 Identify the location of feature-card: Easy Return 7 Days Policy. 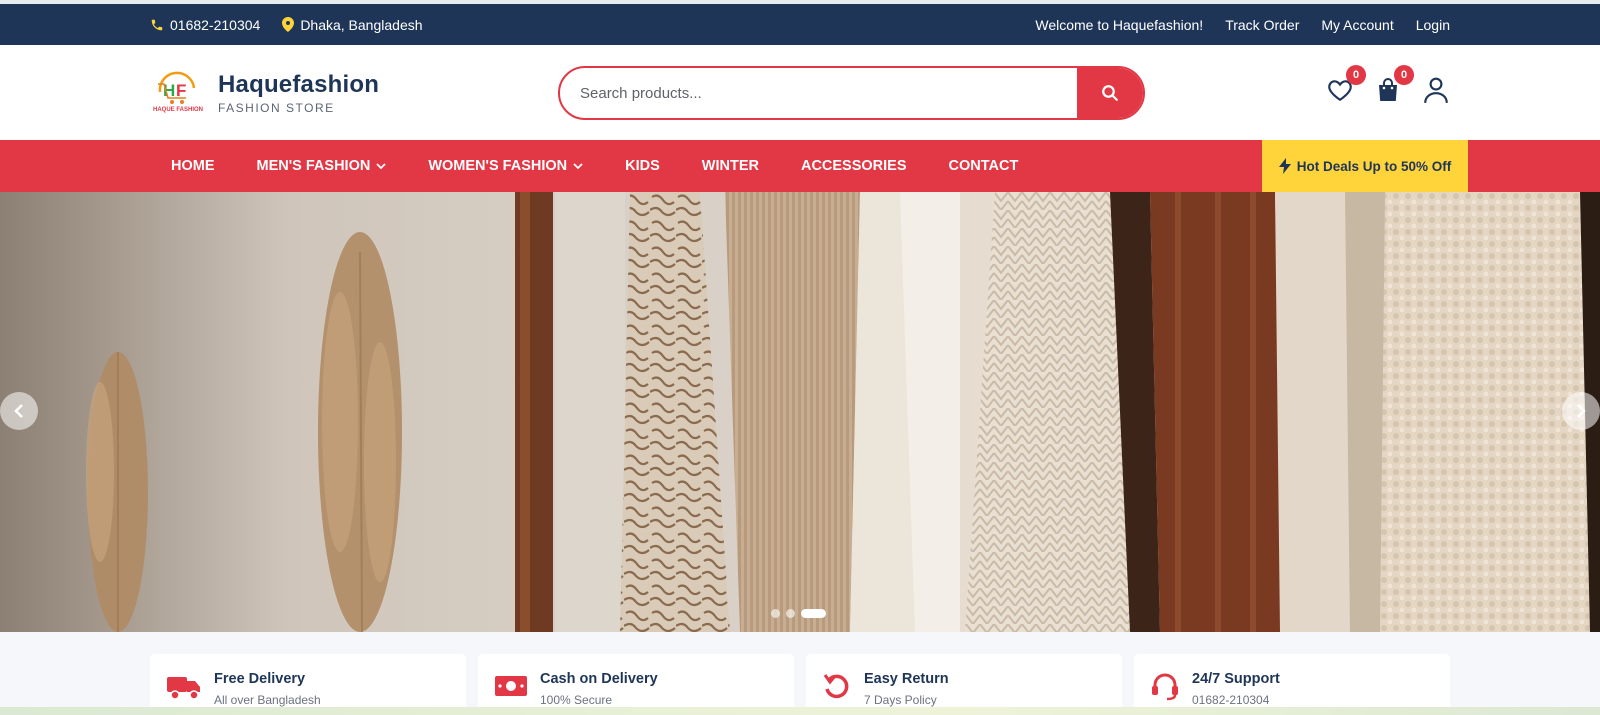
(964, 684).